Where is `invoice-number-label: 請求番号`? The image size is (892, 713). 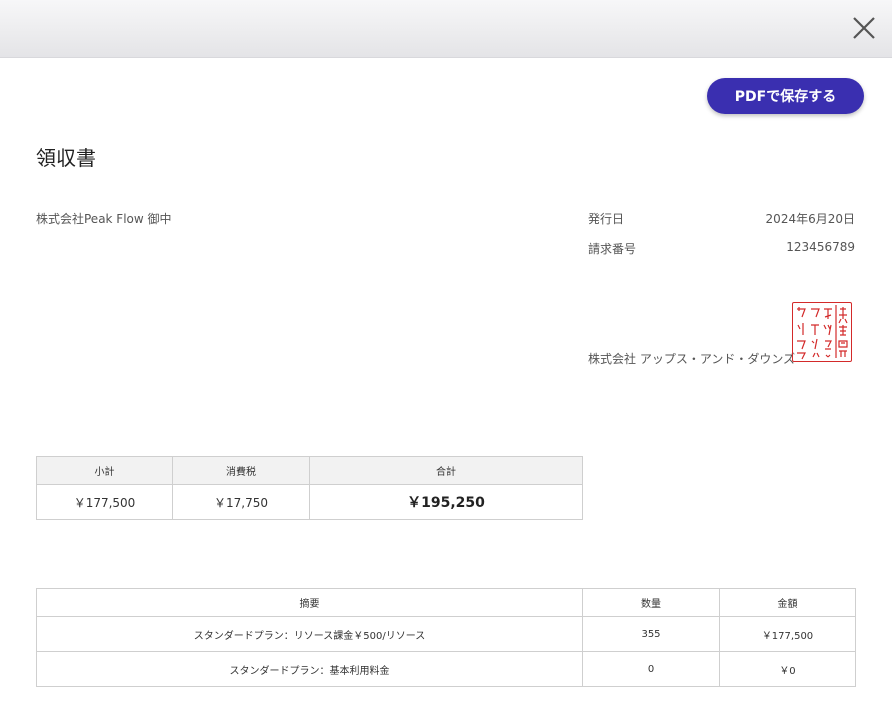 invoice-number-label: 請求番号 is located at coordinates (612, 249).